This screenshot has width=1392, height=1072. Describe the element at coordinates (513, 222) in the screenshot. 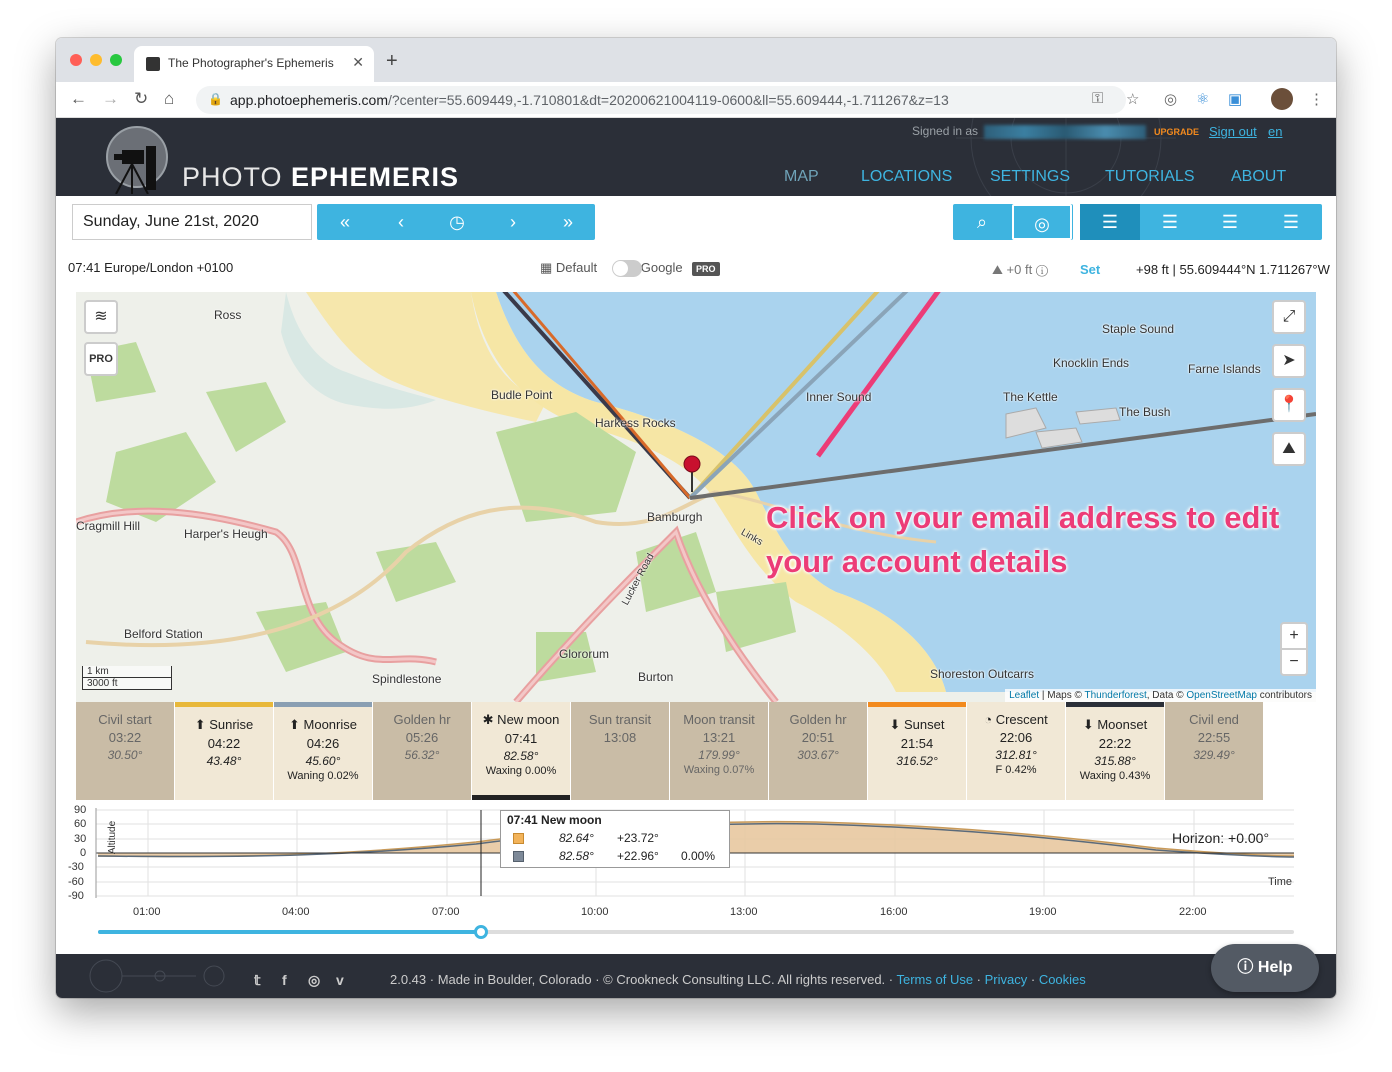

I see `next-event-button: ›` at that location.